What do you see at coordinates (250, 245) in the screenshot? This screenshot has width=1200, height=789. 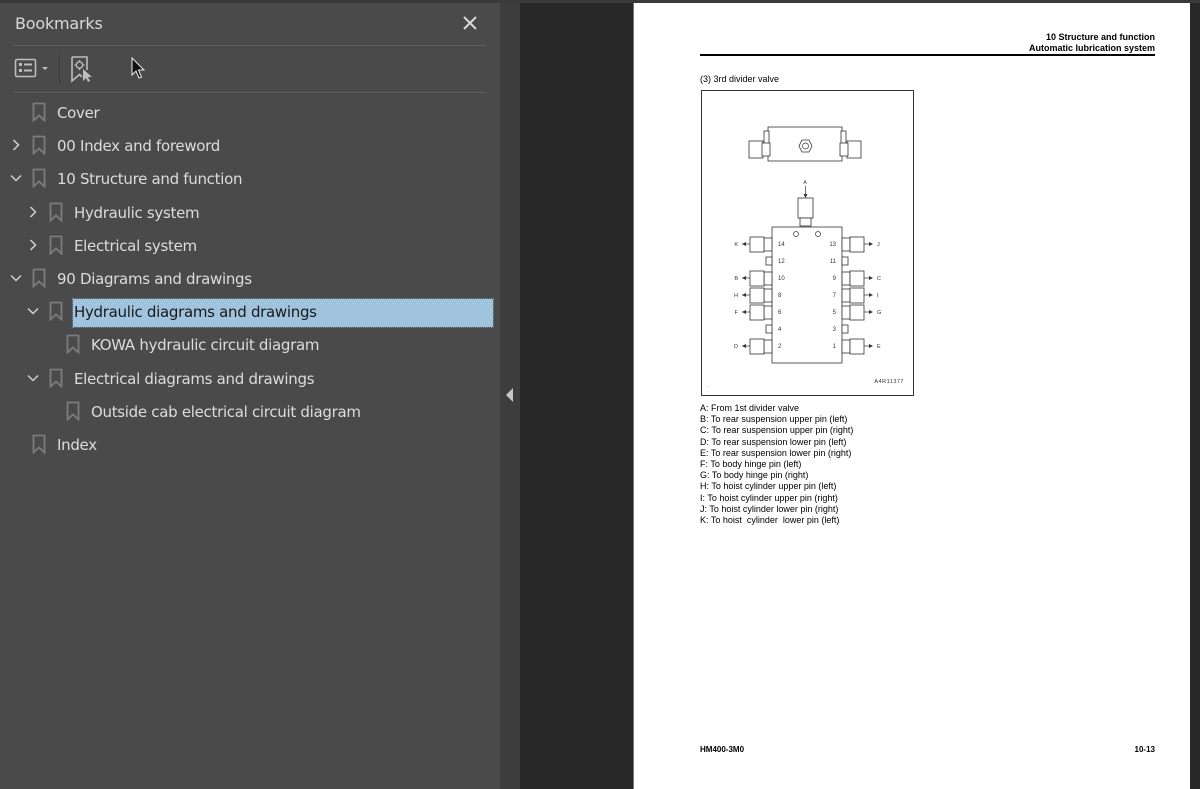 I see `bookmark-item: Electrical system` at bounding box center [250, 245].